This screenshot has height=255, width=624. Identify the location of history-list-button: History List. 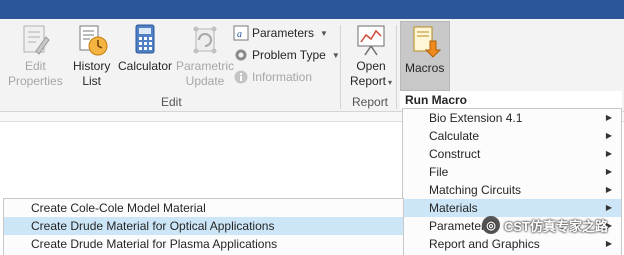
(91, 56).